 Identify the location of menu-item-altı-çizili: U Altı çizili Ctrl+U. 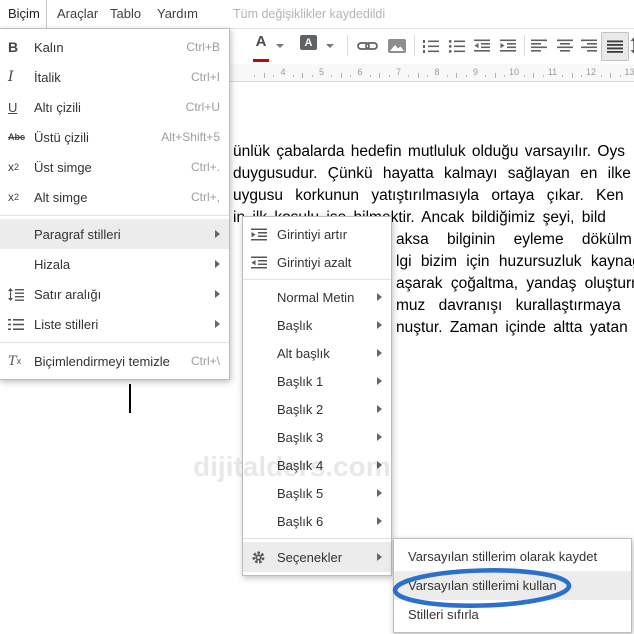
(114, 107).